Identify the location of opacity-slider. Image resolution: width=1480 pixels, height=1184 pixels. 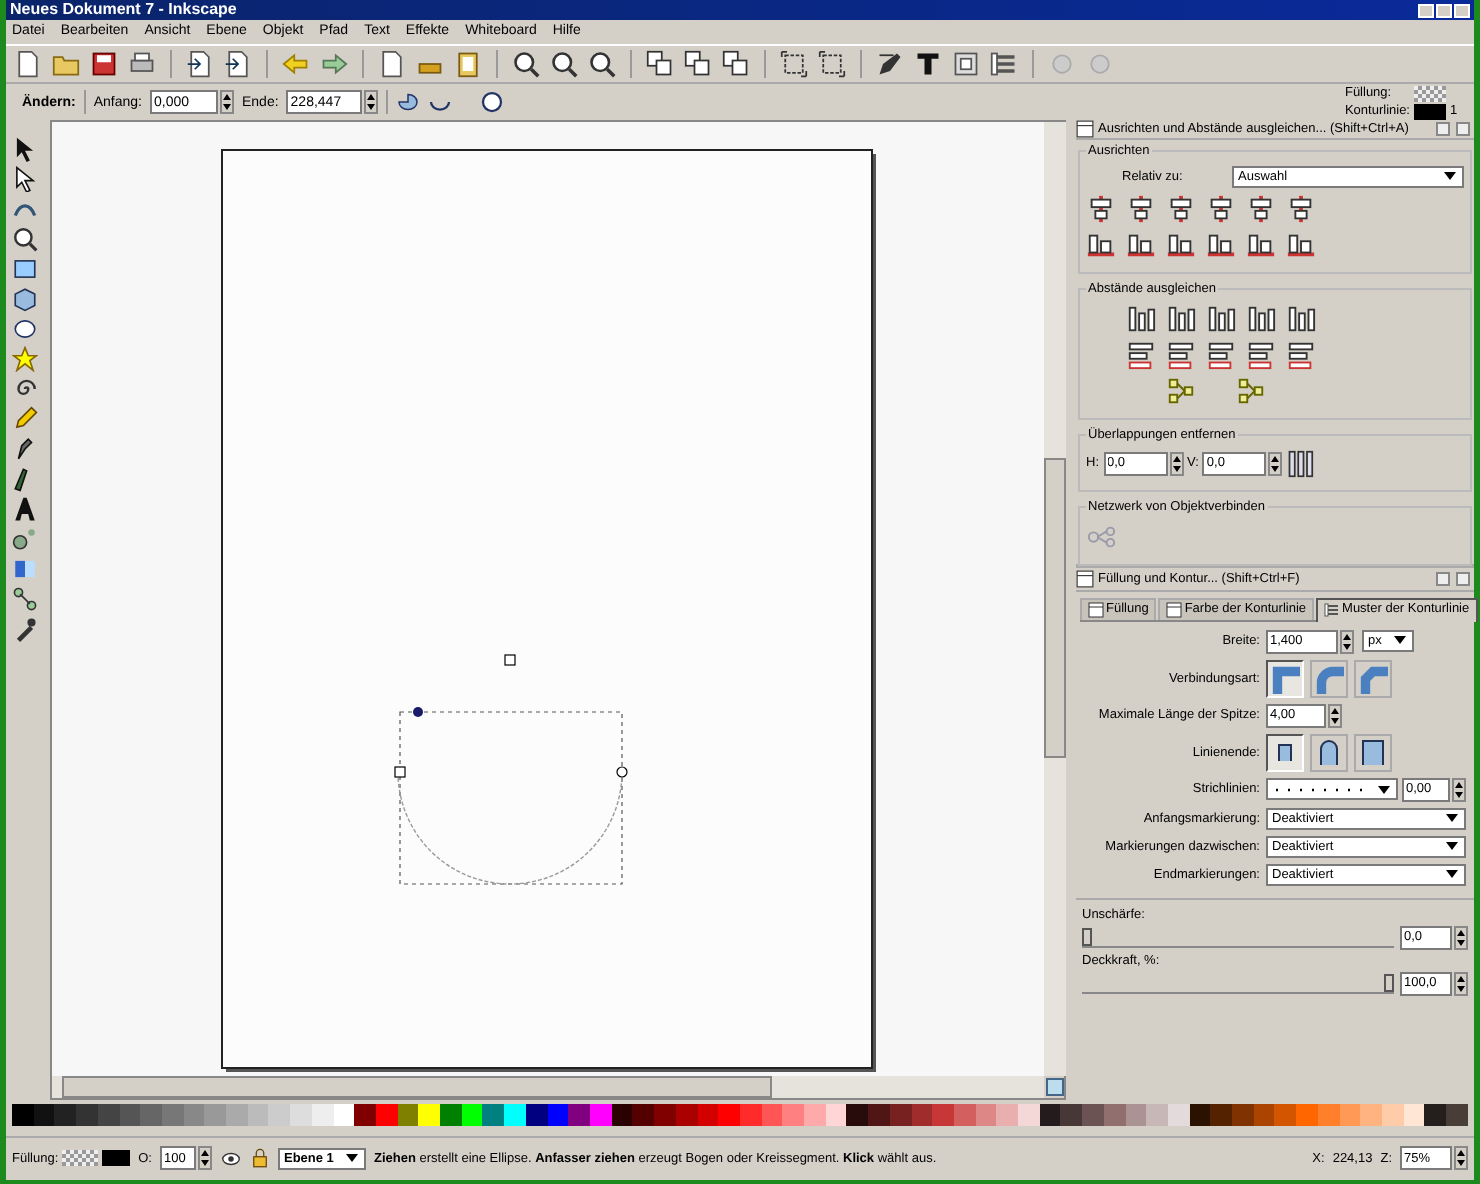
(1238, 983).